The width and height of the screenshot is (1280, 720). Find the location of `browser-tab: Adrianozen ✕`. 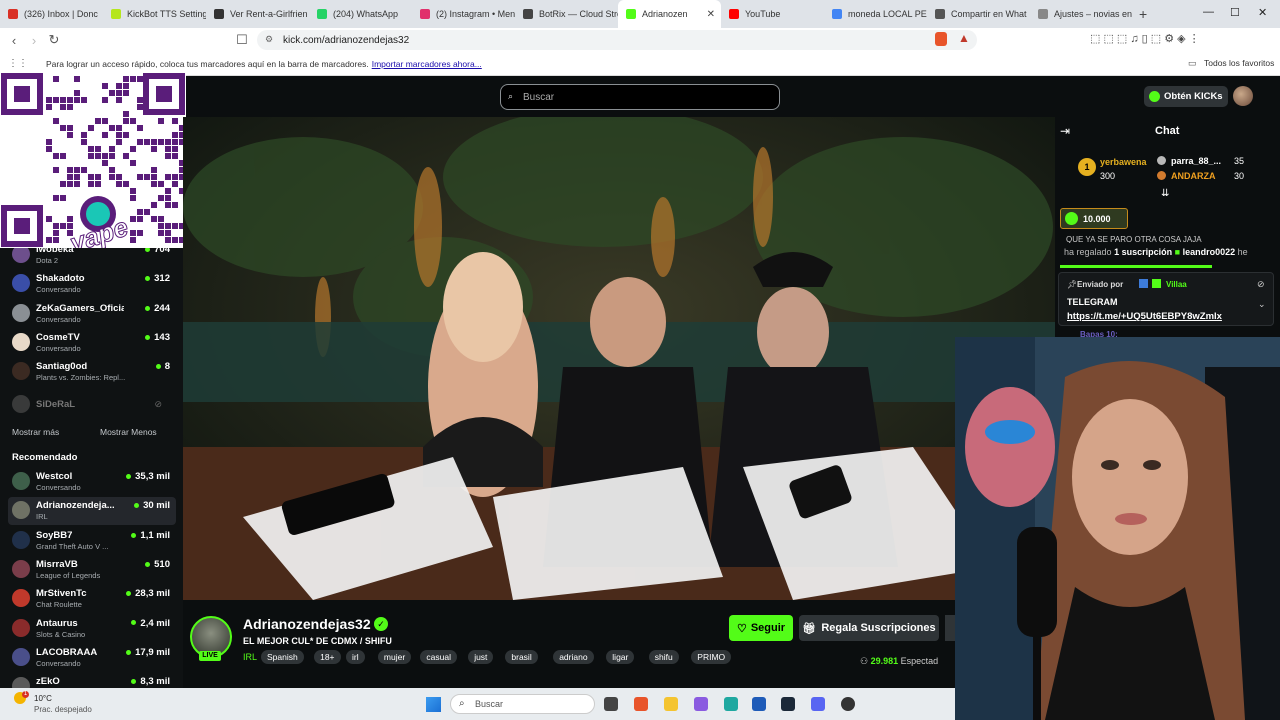

browser-tab: Adrianozen ✕ is located at coordinates (669, 14).